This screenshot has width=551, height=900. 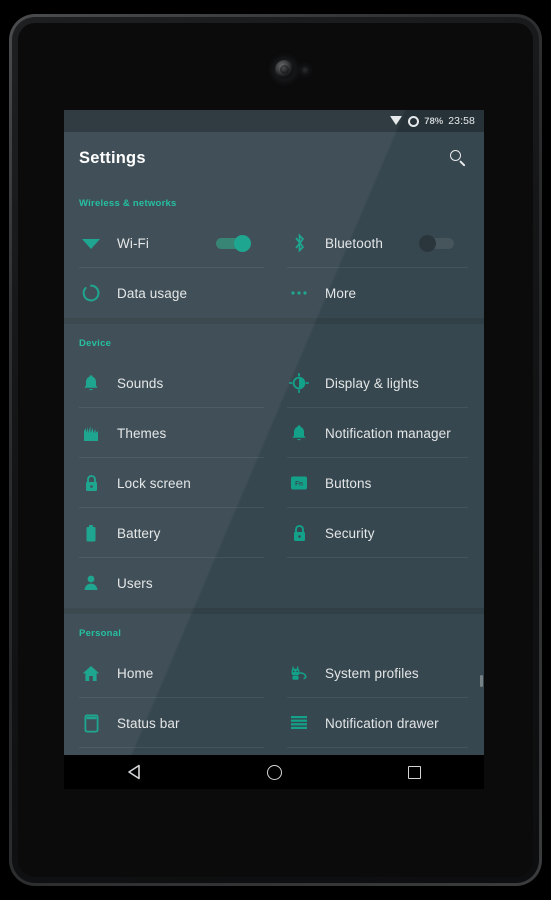 I want to click on settings-item-label: Notification drawer, so click(x=382, y=723).